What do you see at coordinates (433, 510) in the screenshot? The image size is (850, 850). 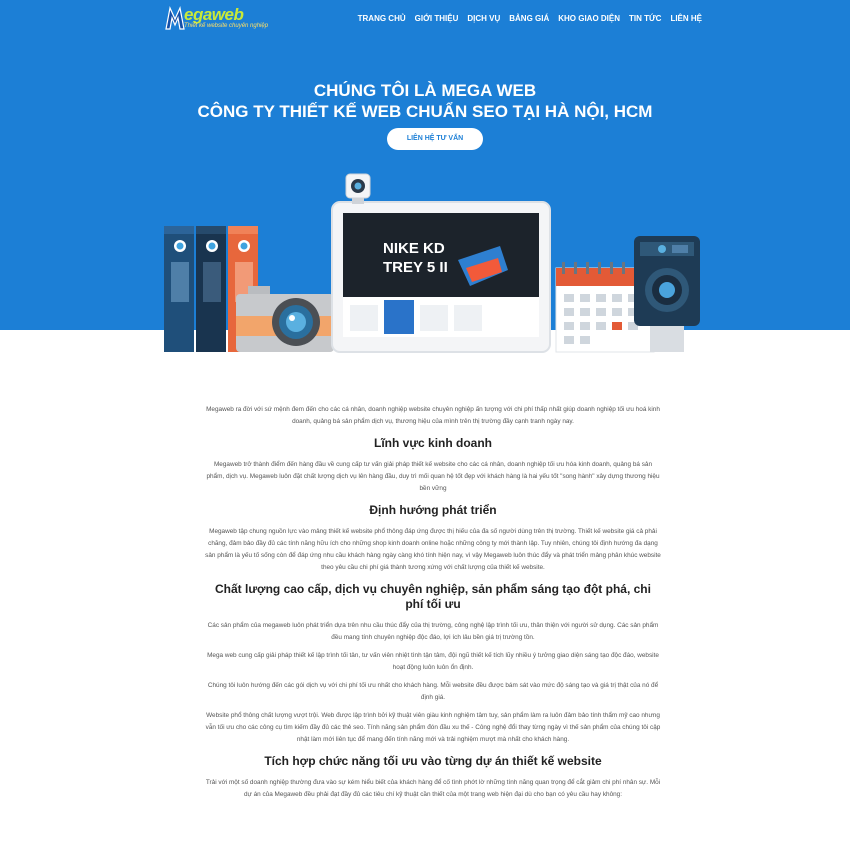 I see `heading-development-direction: Định hướng phát triển` at bounding box center [433, 510].